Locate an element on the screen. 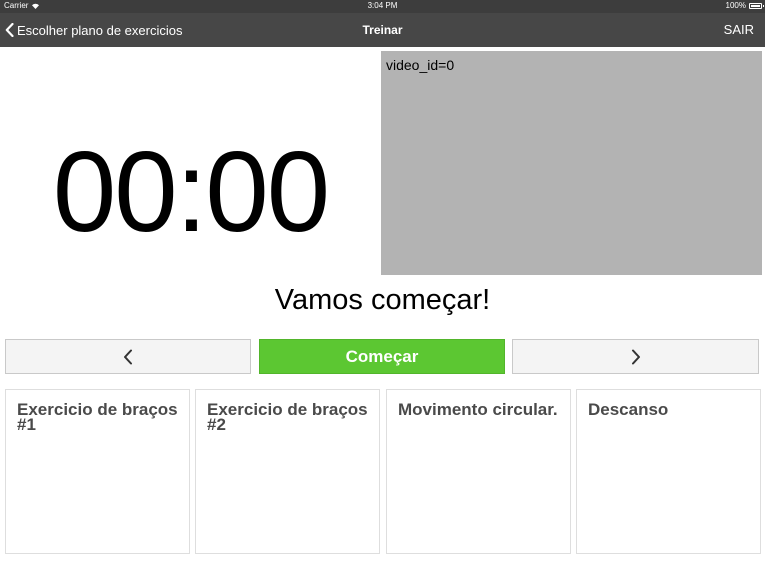 The height and width of the screenshot is (567, 765). next-button is located at coordinates (635, 356).